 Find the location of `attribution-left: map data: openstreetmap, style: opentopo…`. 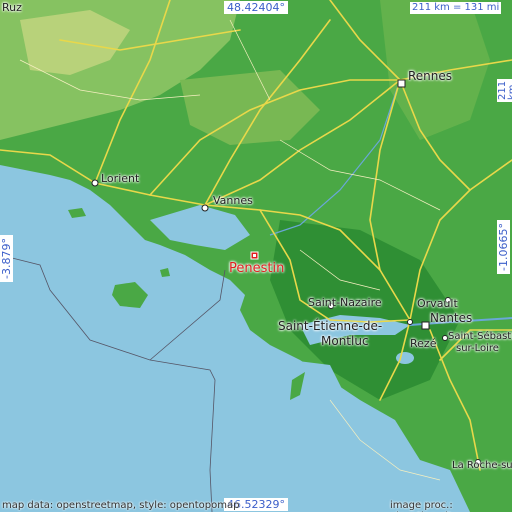

attribution-left: map data: openstreetmap, style: opentopo… is located at coordinates (121, 505).